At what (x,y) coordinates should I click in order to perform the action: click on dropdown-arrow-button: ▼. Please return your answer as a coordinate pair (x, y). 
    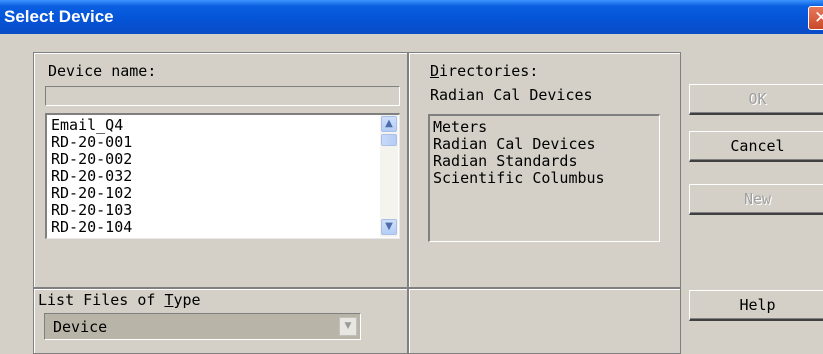
    Looking at the image, I should click on (348, 326).